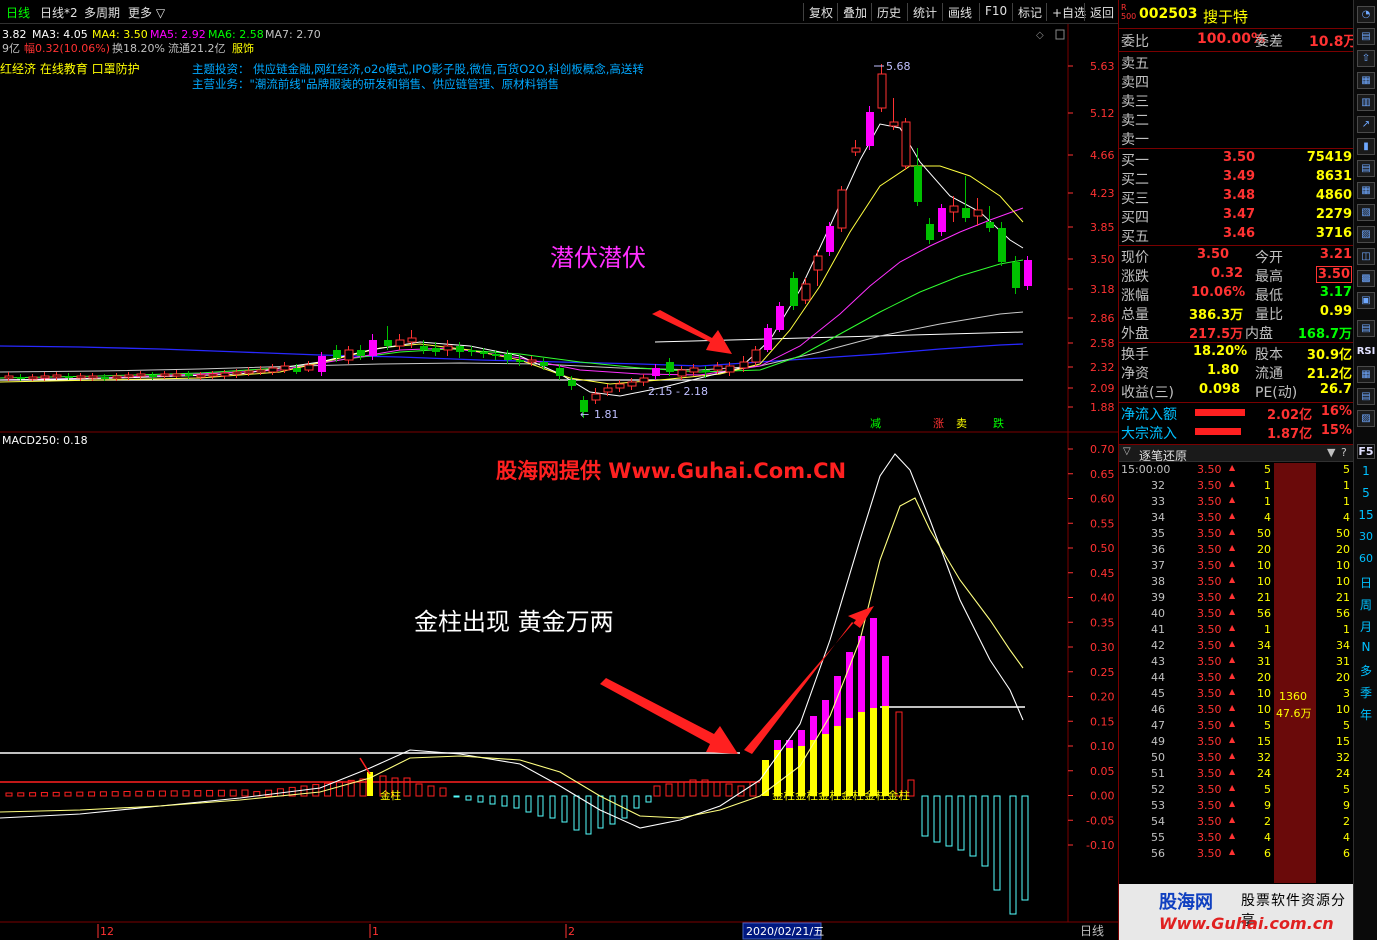 The height and width of the screenshot is (940, 1377). Describe the element at coordinates (1236, 679) in the screenshot. I see `tick-row: 44 3.50 ▲ 20 20` at that location.